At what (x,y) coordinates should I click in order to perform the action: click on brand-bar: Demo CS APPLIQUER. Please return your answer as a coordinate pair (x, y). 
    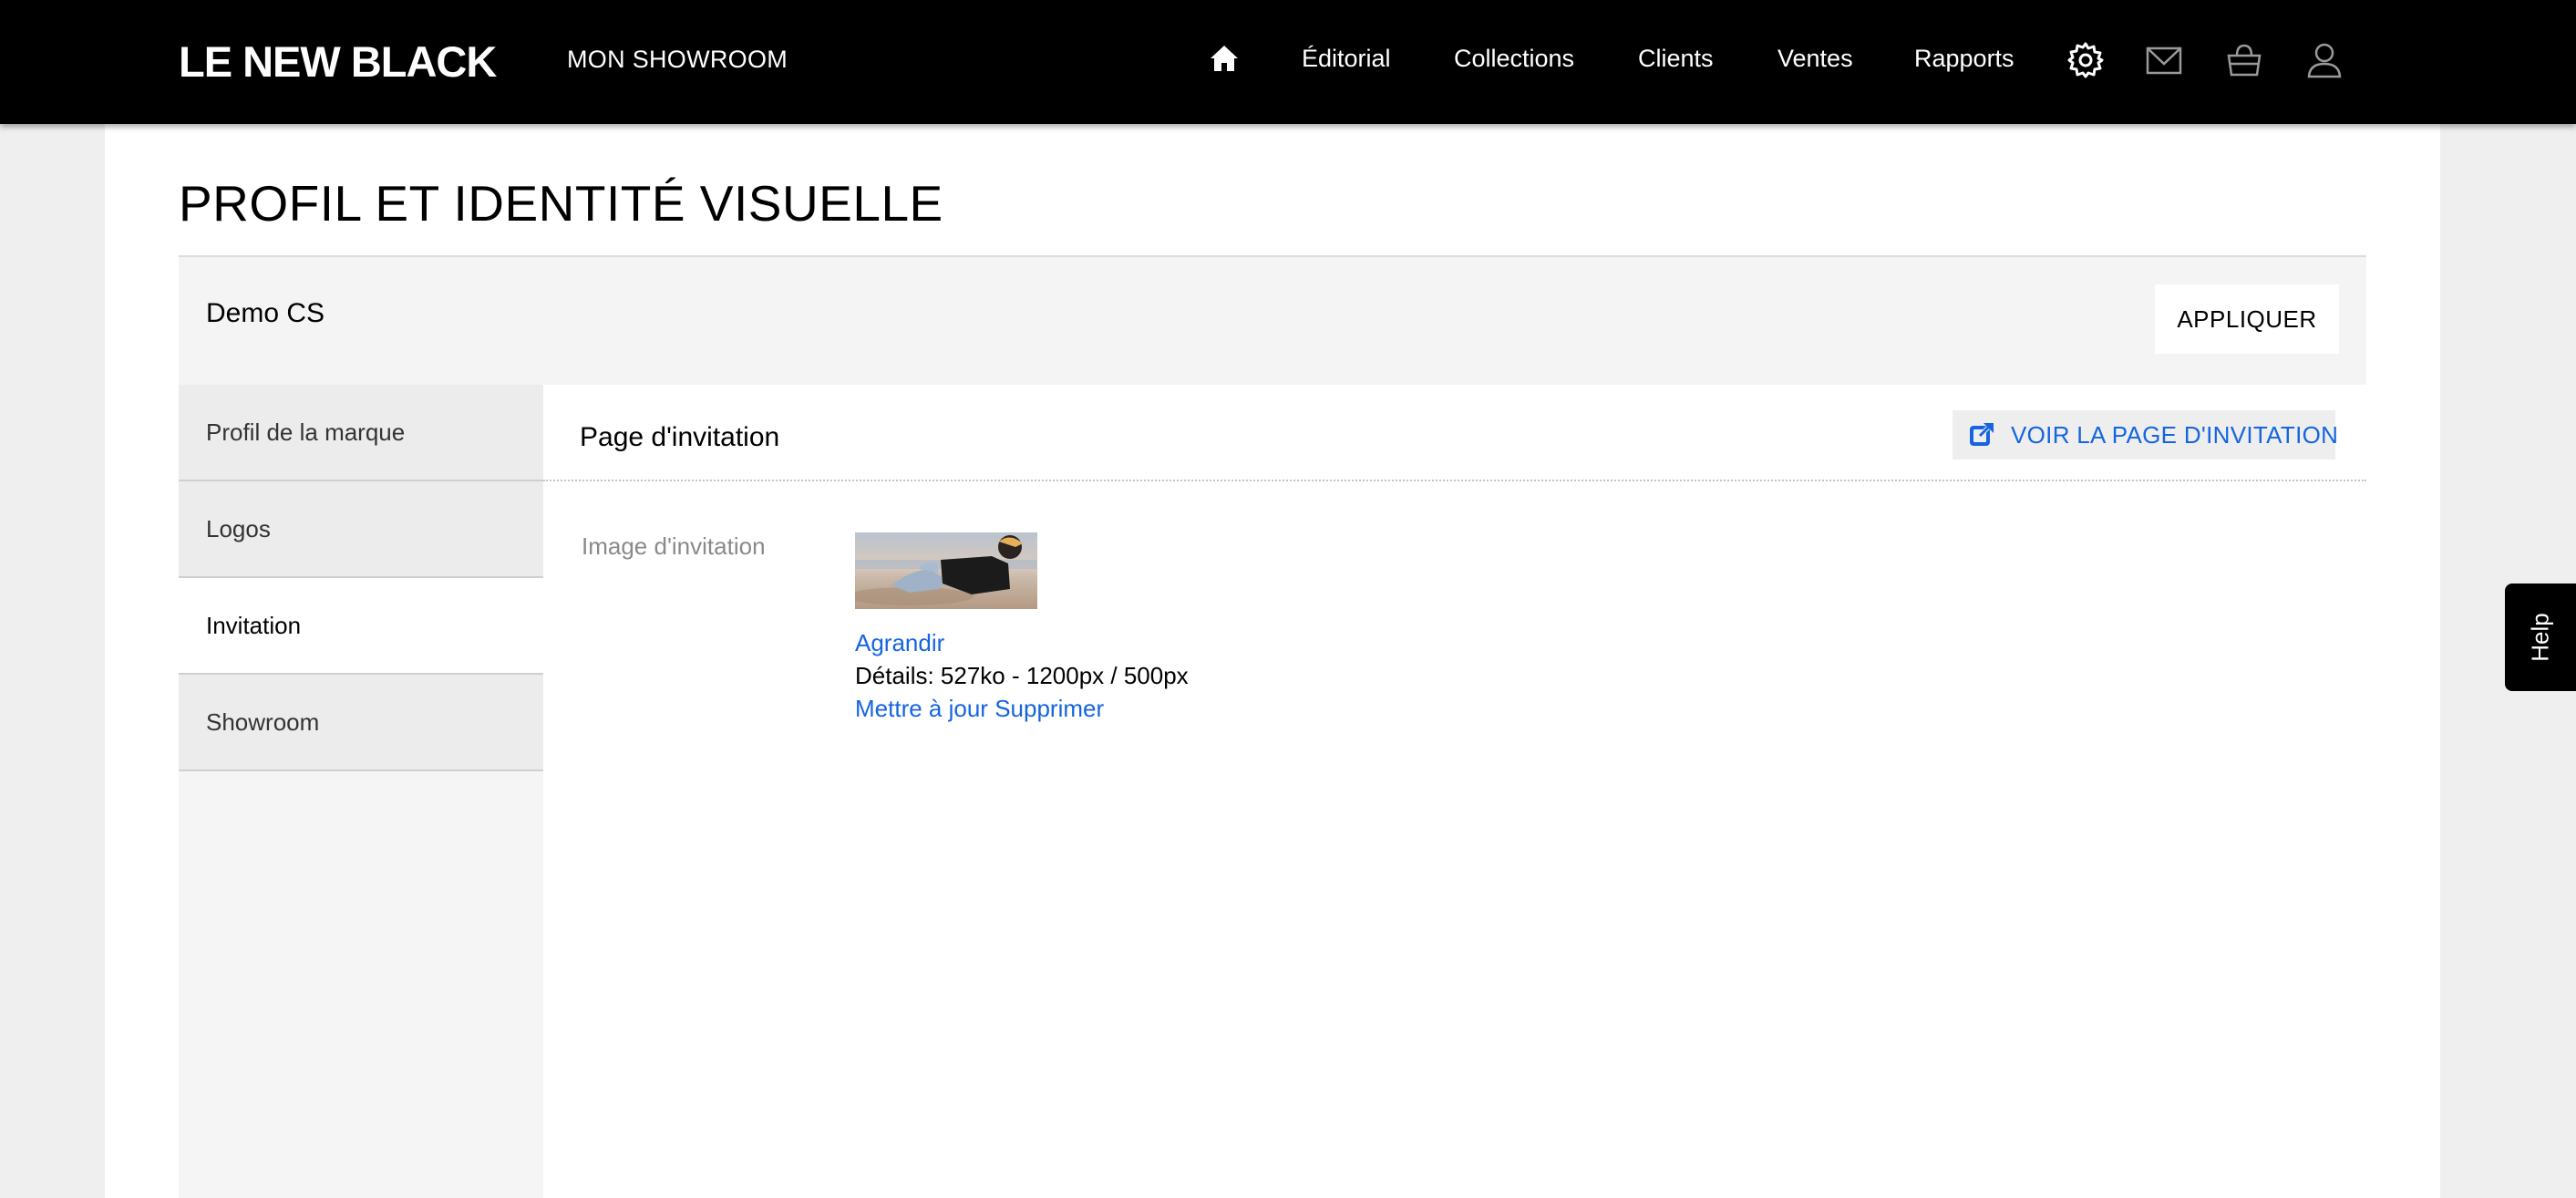
    Looking at the image, I should click on (1272, 321).